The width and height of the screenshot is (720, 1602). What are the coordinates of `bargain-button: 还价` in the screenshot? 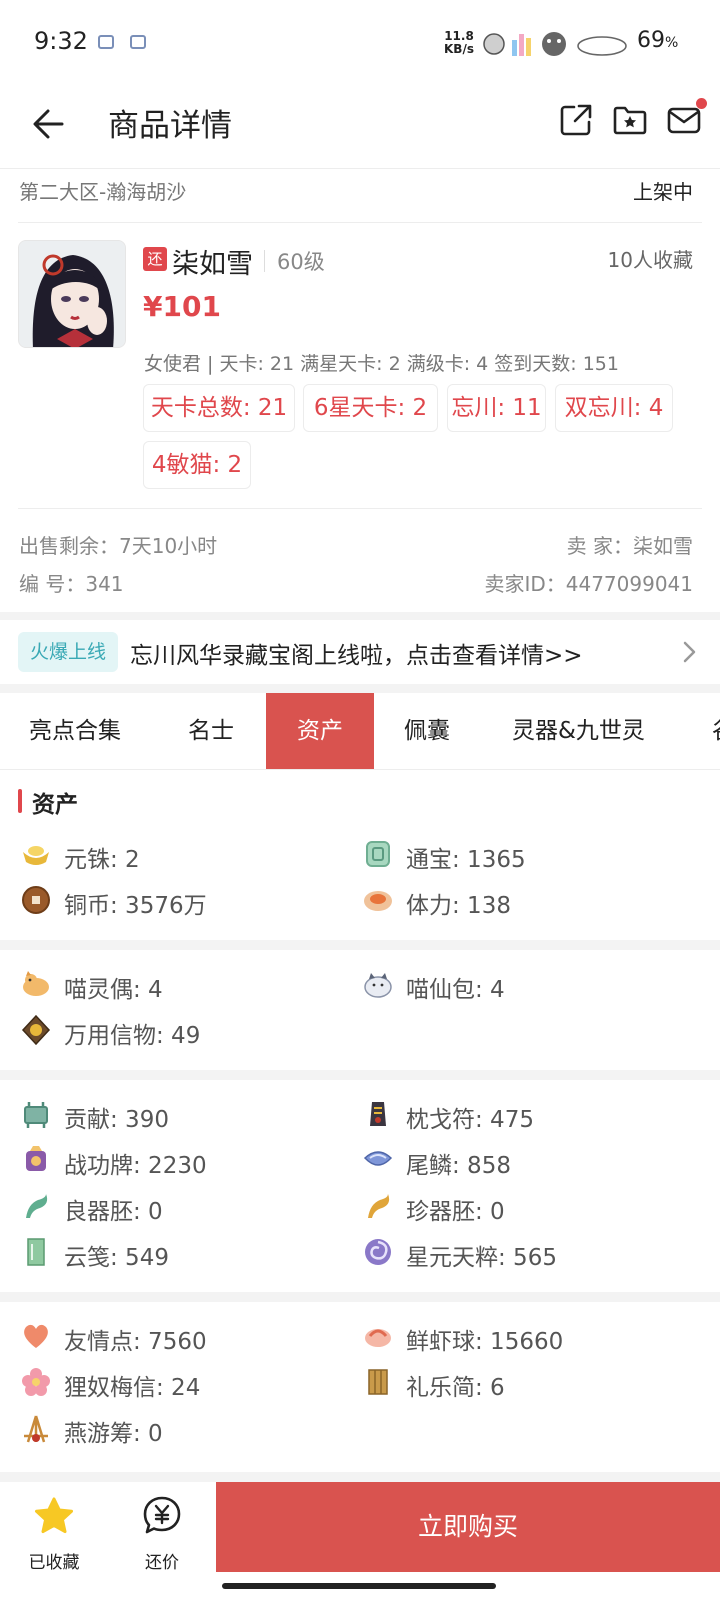 It's located at (162, 1530).